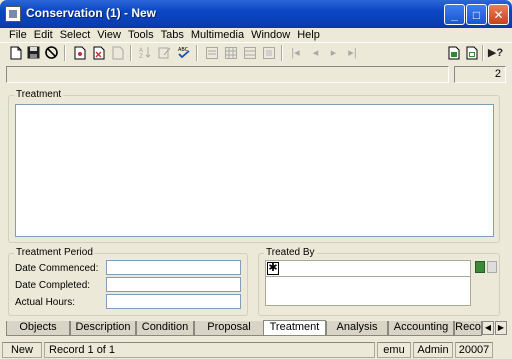  I want to click on treated-by-group: Treated By ✱, so click(379, 281).